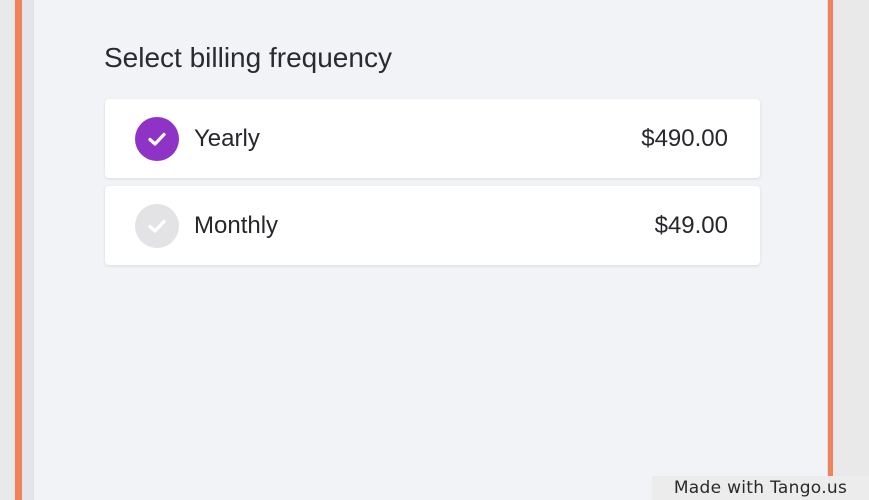  What do you see at coordinates (432, 225) in the screenshot?
I see `billing-option-monthly: Monthly $49.00` at bounding box center [432, 225].